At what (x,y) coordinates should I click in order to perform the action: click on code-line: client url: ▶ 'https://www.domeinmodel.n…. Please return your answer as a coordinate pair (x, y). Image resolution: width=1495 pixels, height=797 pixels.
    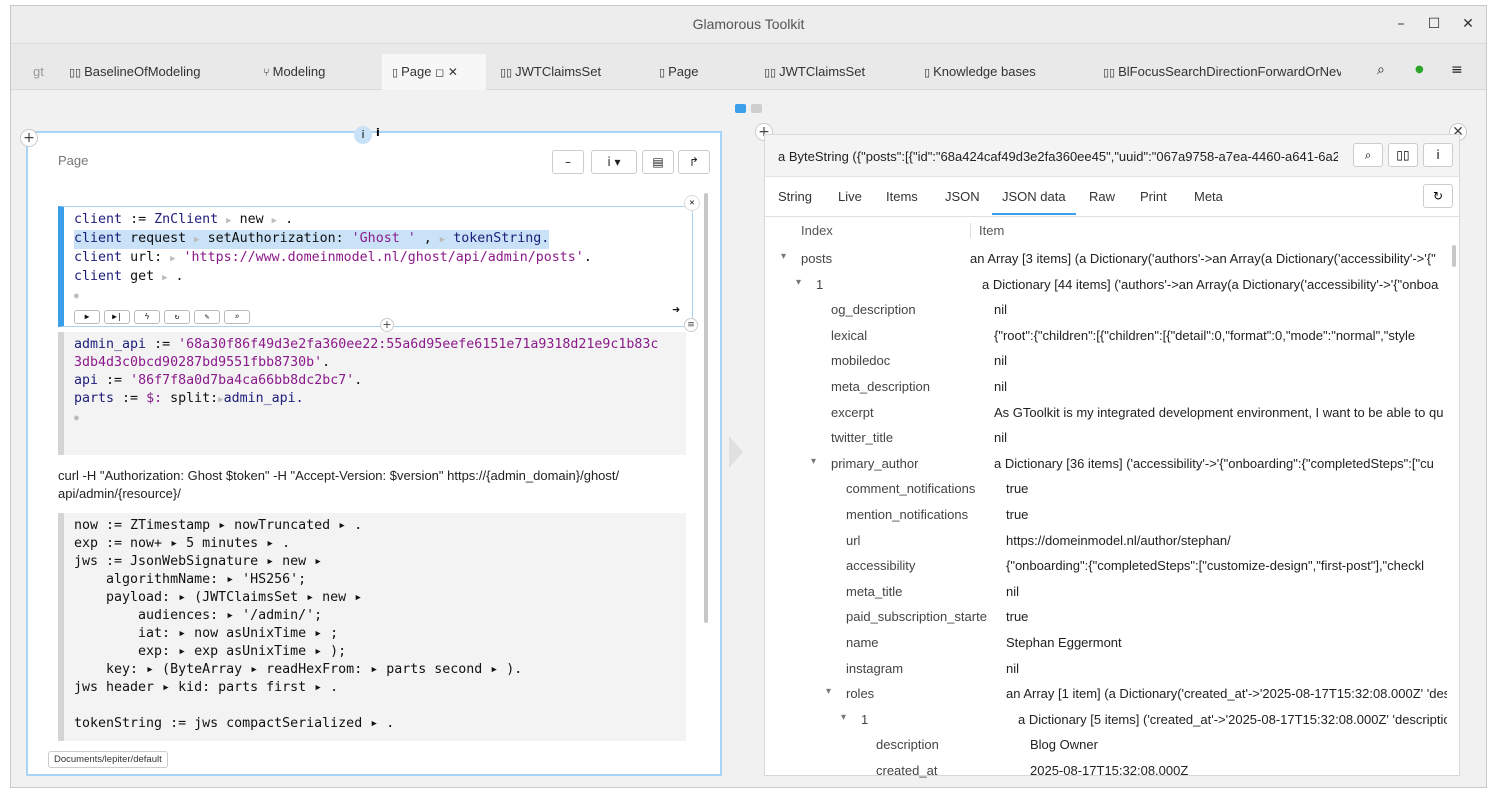
    Looking at the image, I should click on (333, 257).